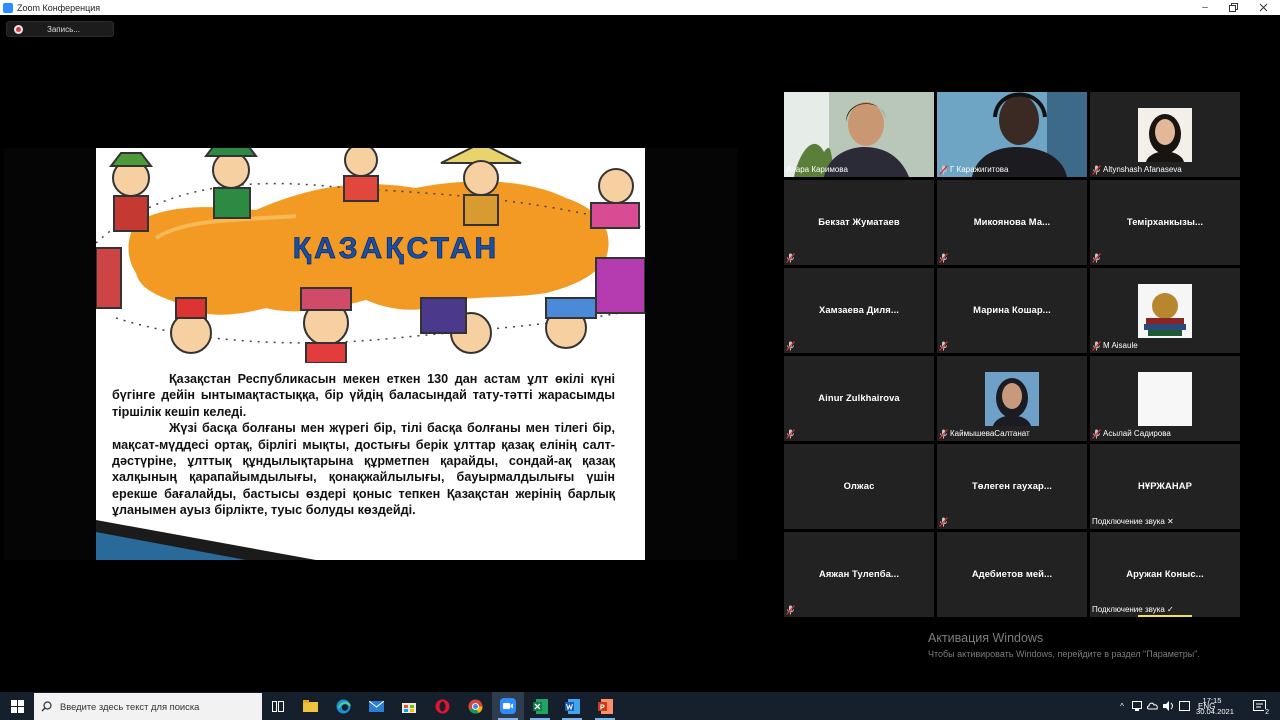 Image resolution: width=1280 pixels, height=720 pixels. Describe the element at coordinates (475, 706) in the screenshot. I see `chrome-button` at that location.